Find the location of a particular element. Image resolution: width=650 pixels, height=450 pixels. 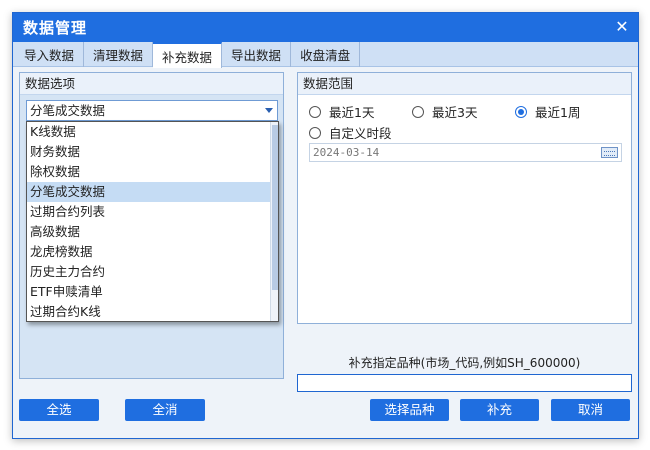

radio-label: 自定义时段 is located at coordinates (360, 133).